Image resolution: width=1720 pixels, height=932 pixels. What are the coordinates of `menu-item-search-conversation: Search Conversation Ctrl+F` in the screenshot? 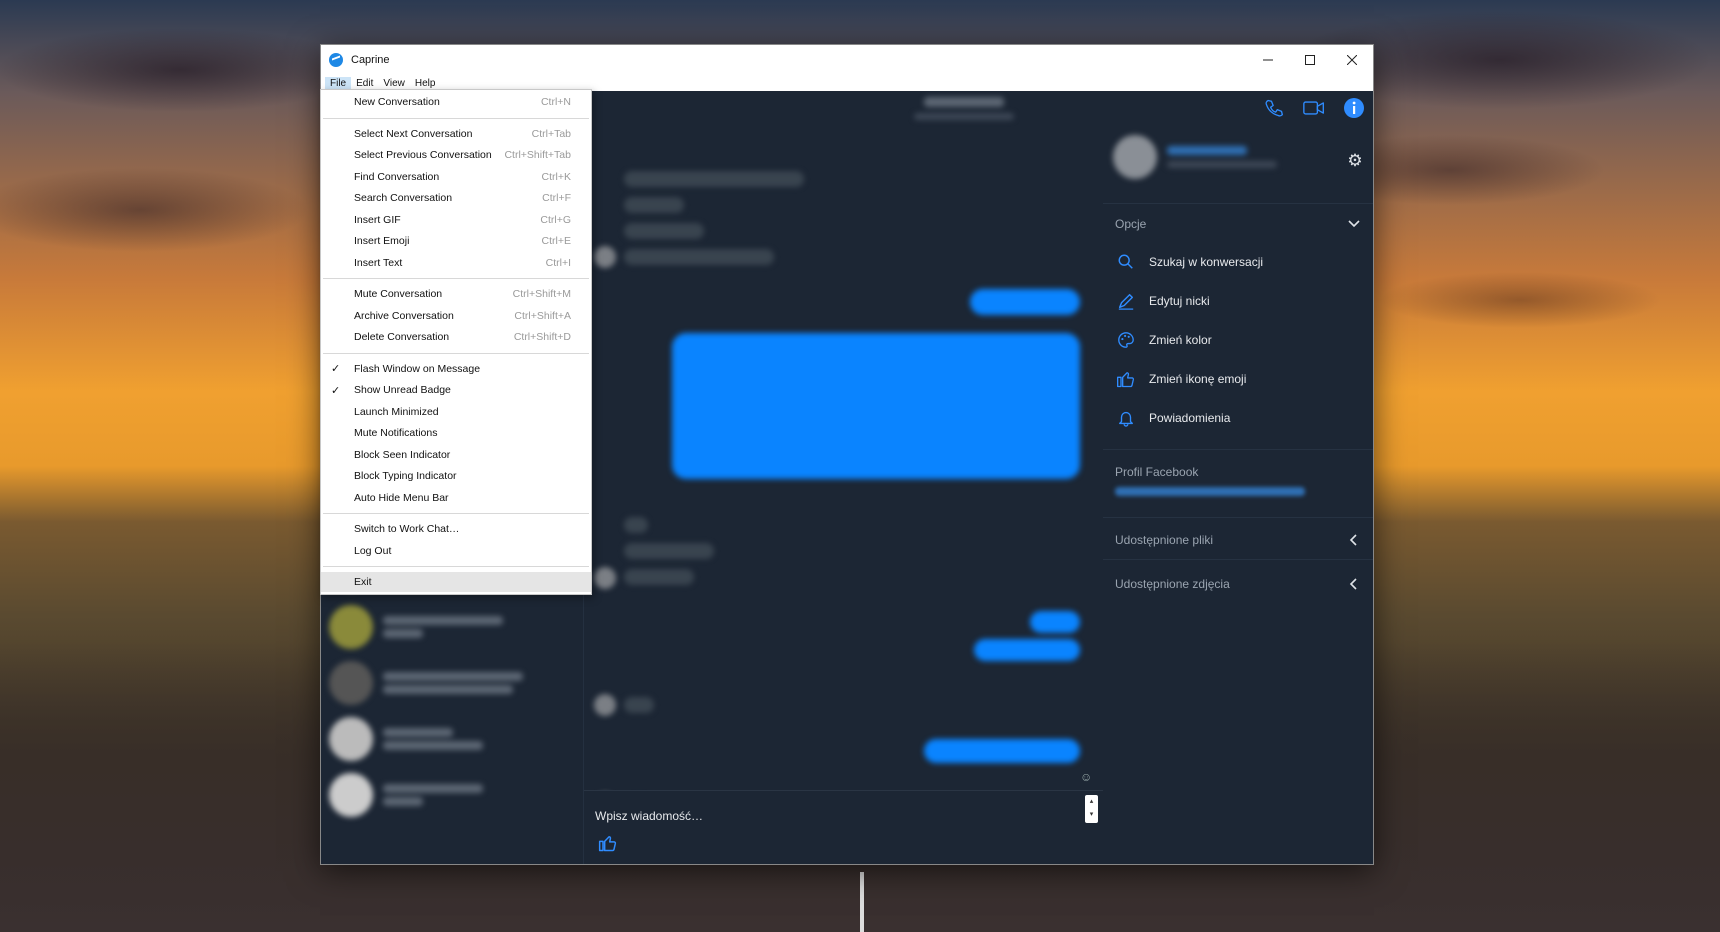 It's located at (456, 198).